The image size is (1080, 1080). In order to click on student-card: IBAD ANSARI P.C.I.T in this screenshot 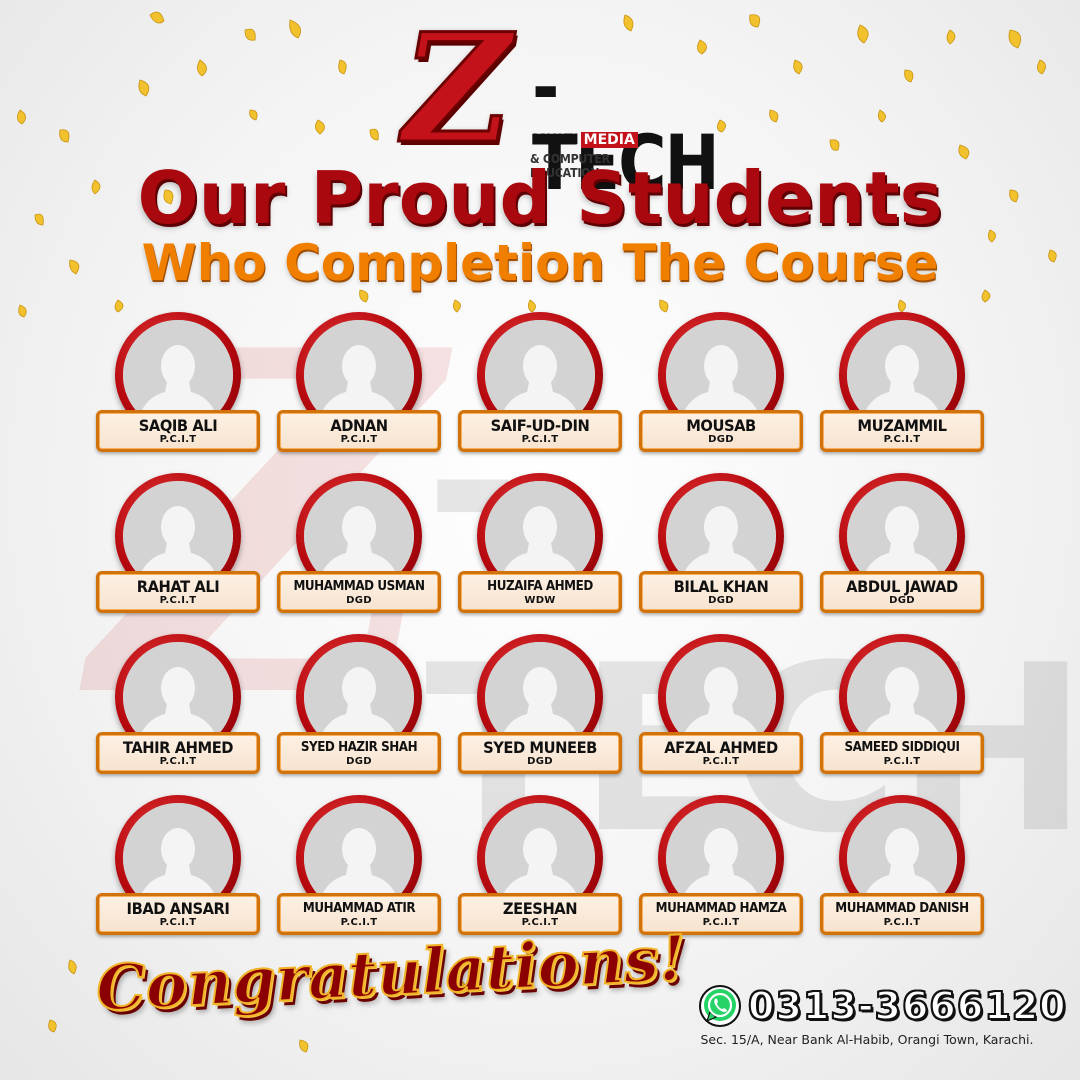, I will do `click(178, 865)`.